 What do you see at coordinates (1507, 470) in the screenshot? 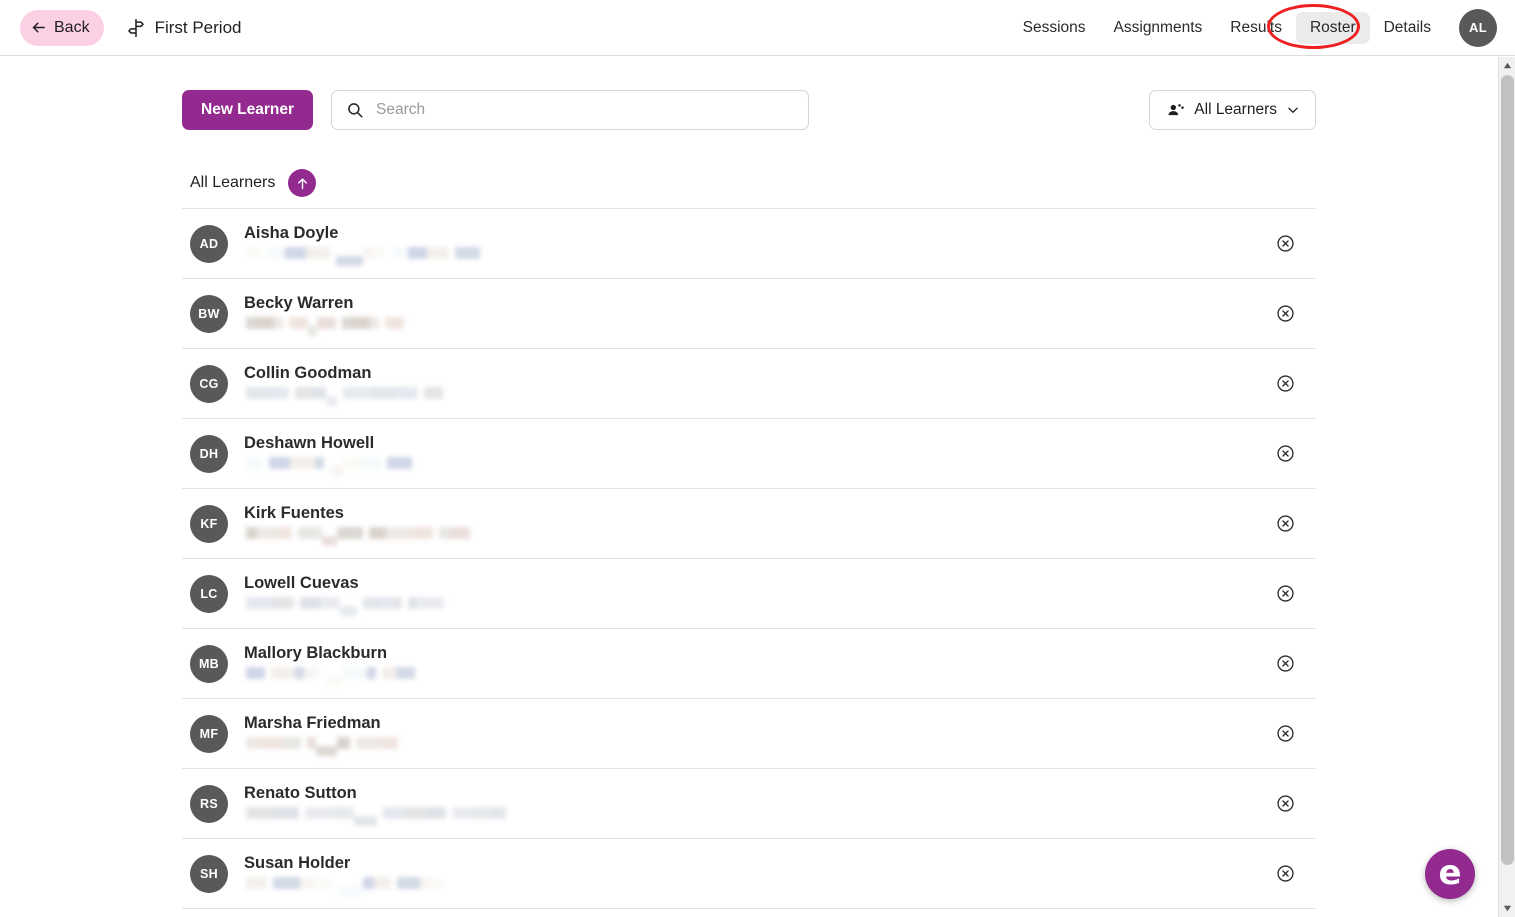
I see `scrollbar-thumb` at bounding box center [1507, 470].